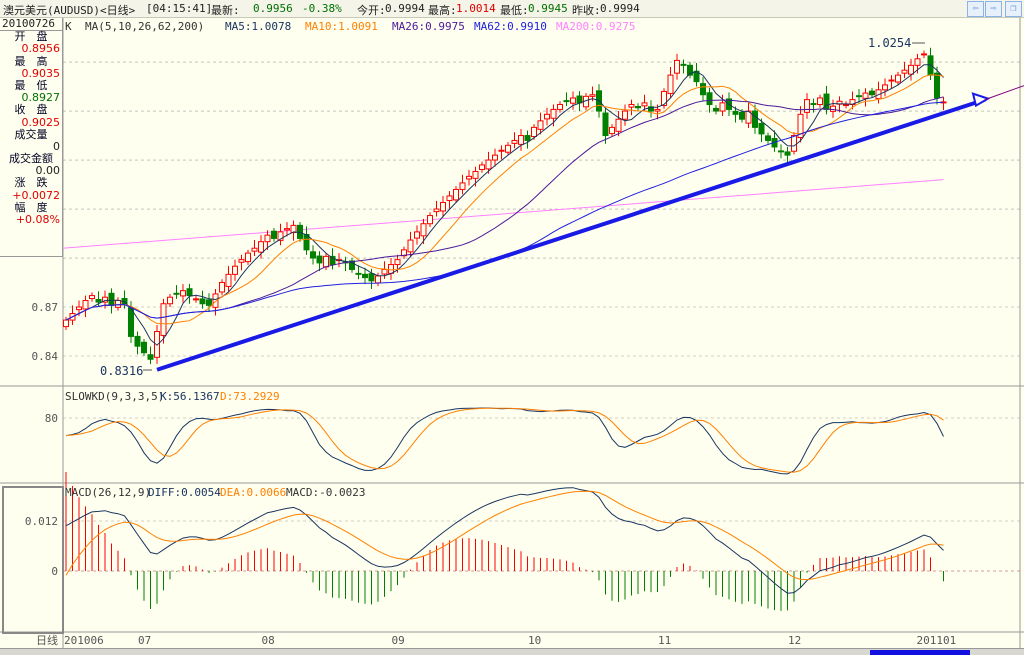  I want to click on y-tick-084: 0.84, so click(45, 356).